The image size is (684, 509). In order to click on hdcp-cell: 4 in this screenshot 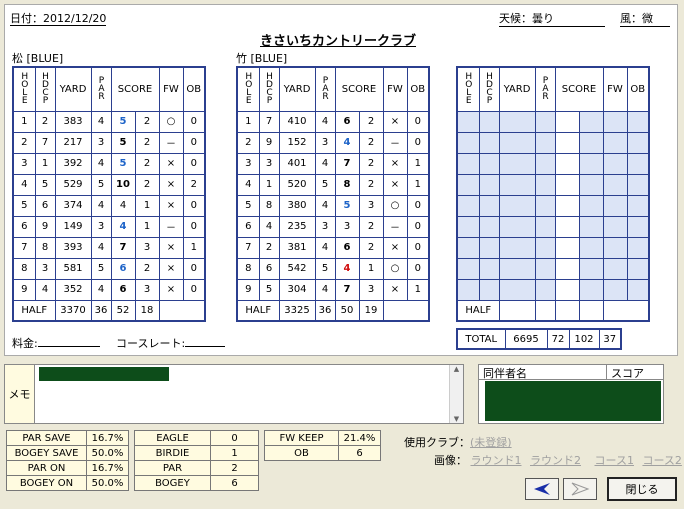, I will do `click(45, 289)`.